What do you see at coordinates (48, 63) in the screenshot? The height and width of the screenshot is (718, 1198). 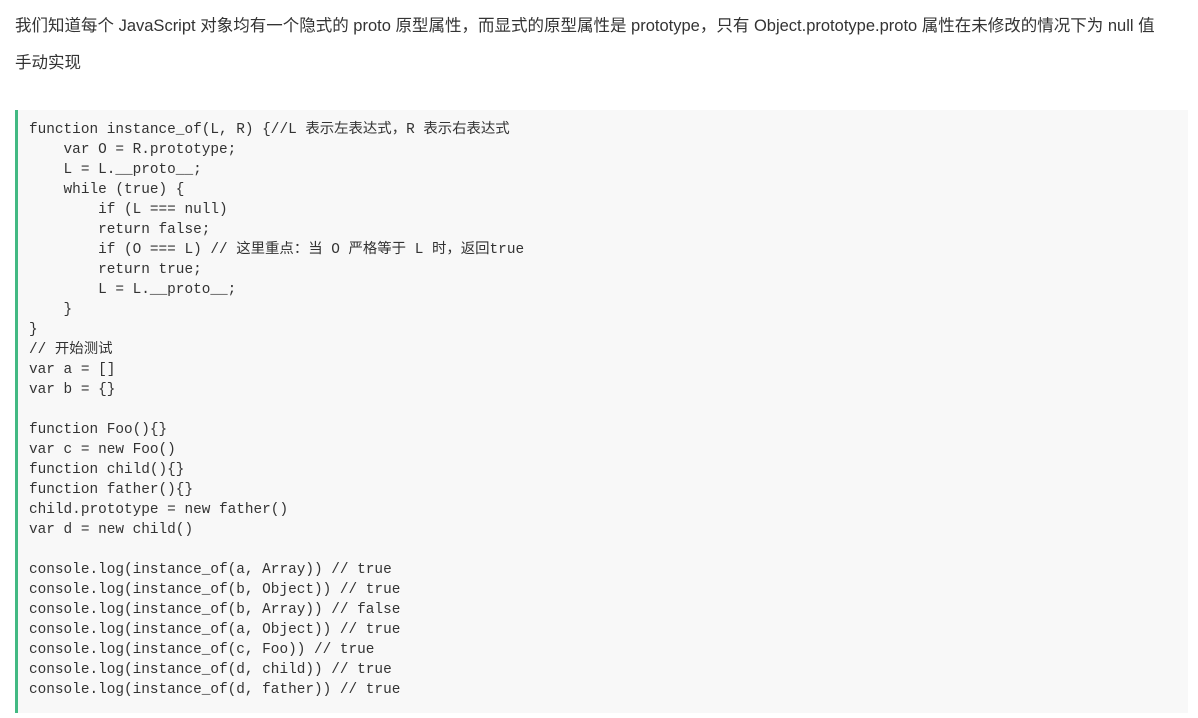 I see `section-subheading: 手动实现` at bounding box center [48, 63].